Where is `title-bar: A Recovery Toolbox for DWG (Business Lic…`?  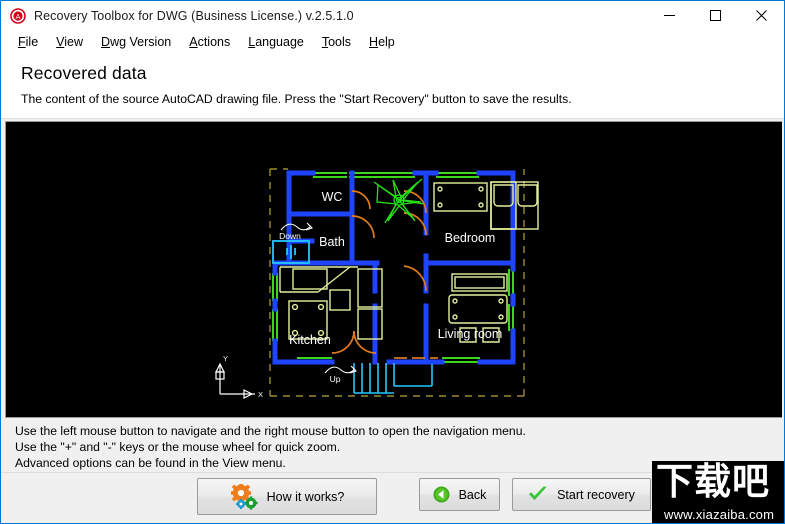
title-bar: A Recovery Toolbox for DWG (Business Lic… is located at coordinates (392, 15).